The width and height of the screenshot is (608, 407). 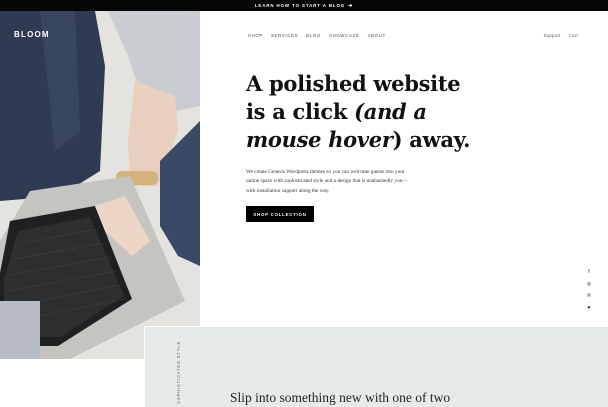 I want to click on headline-line-2: is a click, so click(x=300, y=111).